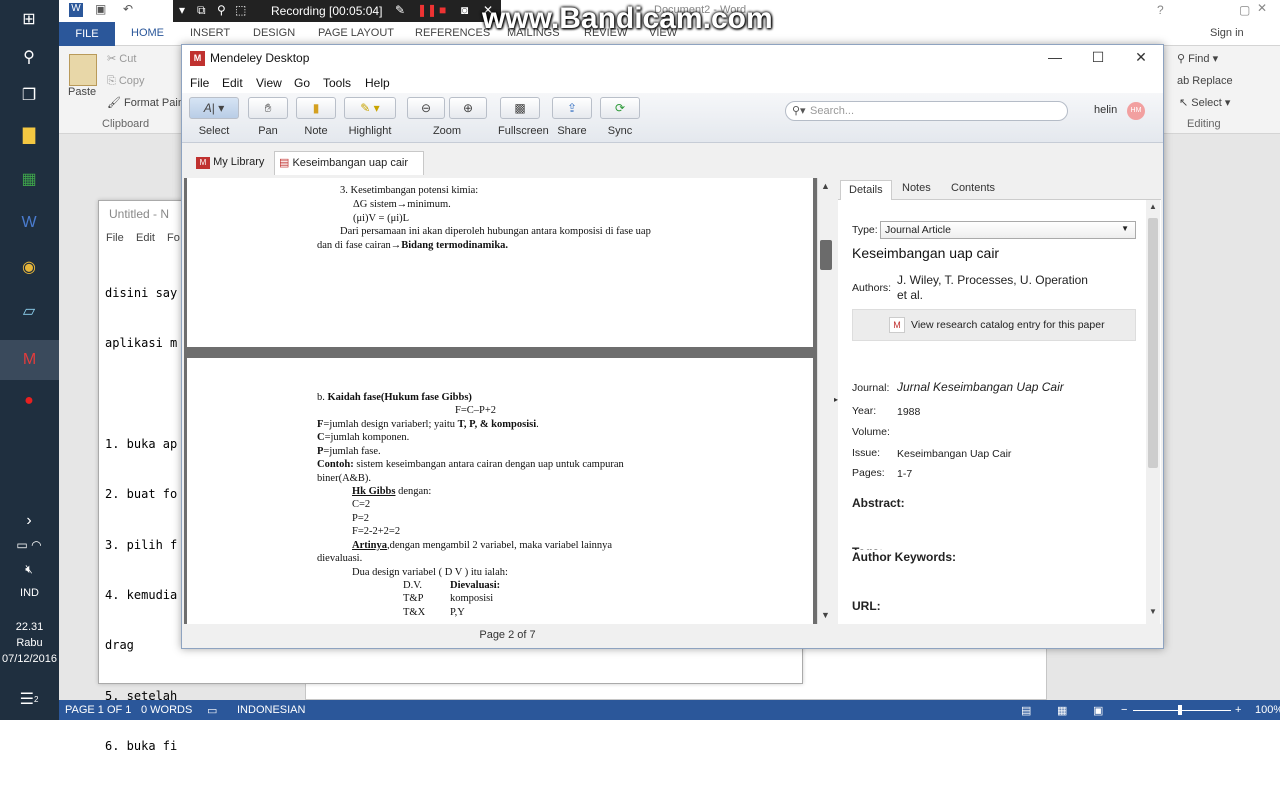  What do you see at coordinates (1055, 59) in the screenshot?
I see `minimize-icon: —` at bounding box center [1055, 59].